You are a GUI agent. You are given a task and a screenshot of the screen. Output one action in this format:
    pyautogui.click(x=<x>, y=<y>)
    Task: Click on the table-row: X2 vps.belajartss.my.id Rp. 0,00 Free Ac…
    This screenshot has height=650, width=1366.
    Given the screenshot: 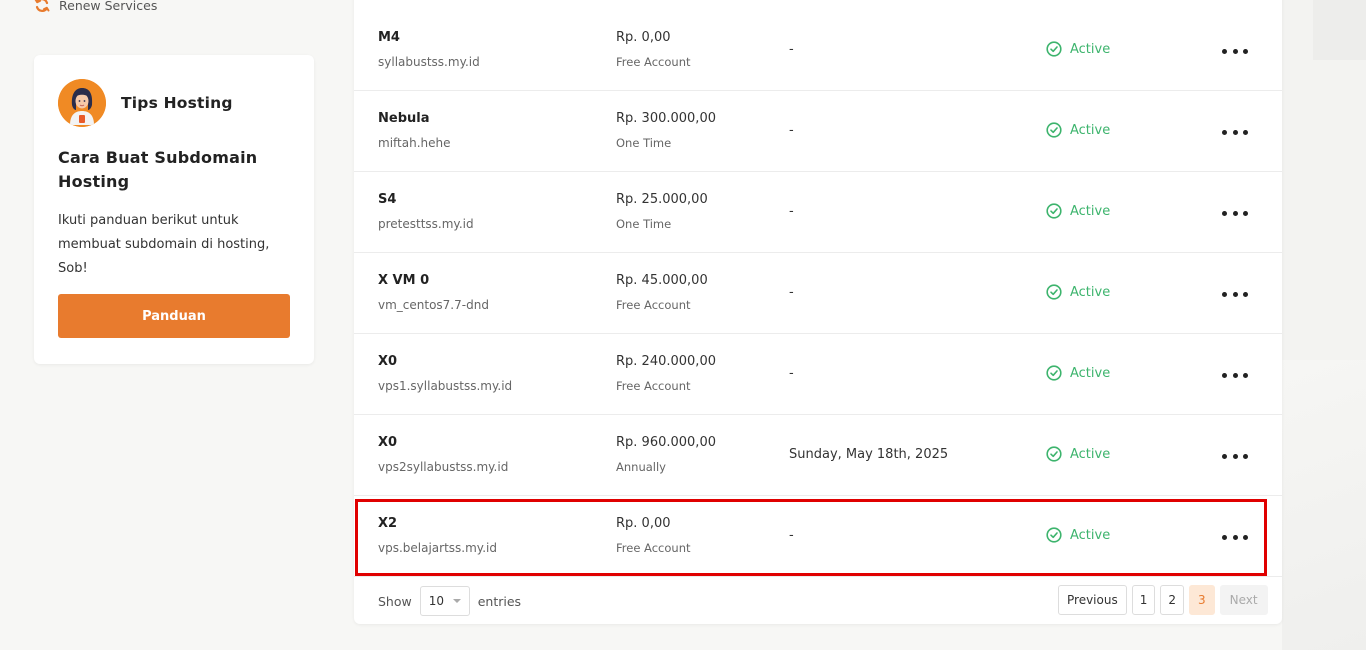 What is the action you would take?
    pyautogui.click(x=818, y=536)
    